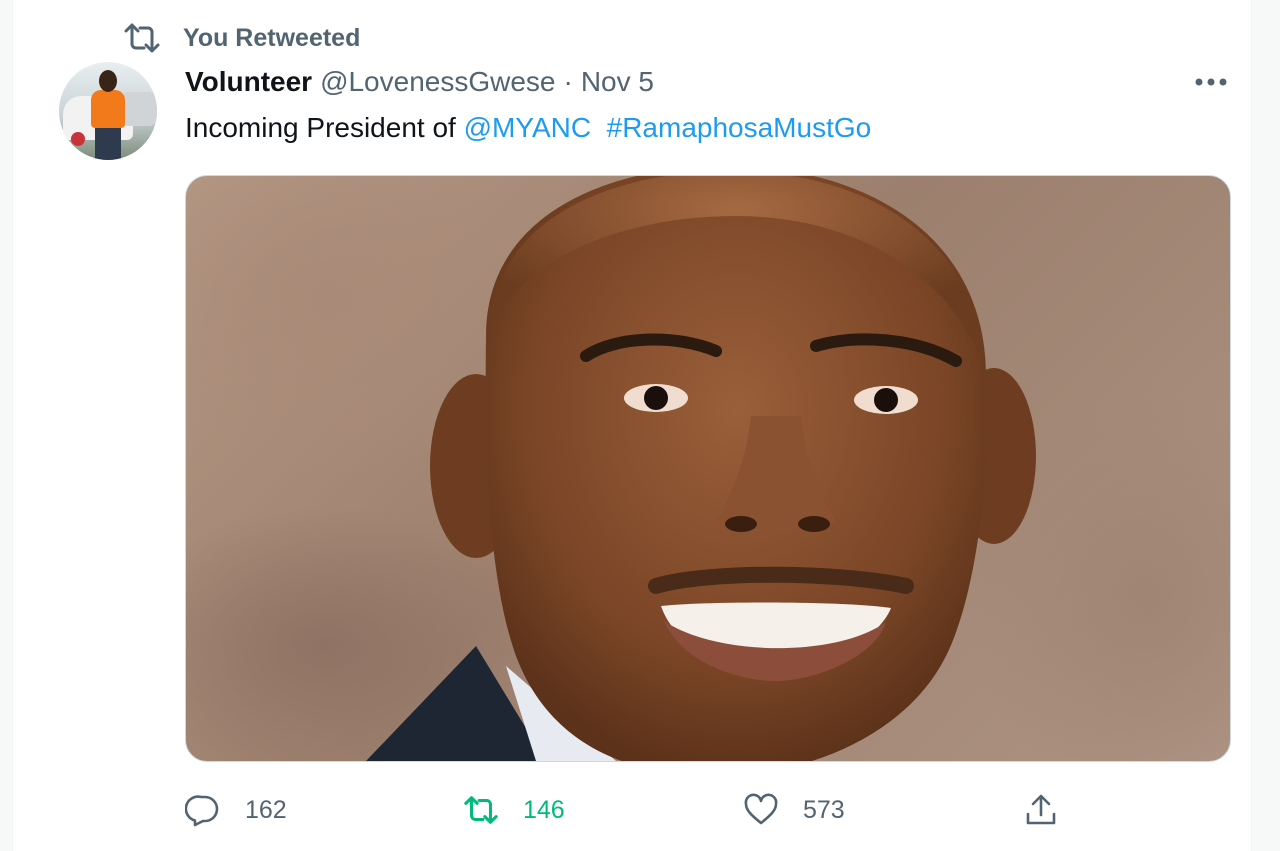  Describe the element at coordinates (617, 82) in the screenshot. I see `tweet-date: Nov 5` at that location.